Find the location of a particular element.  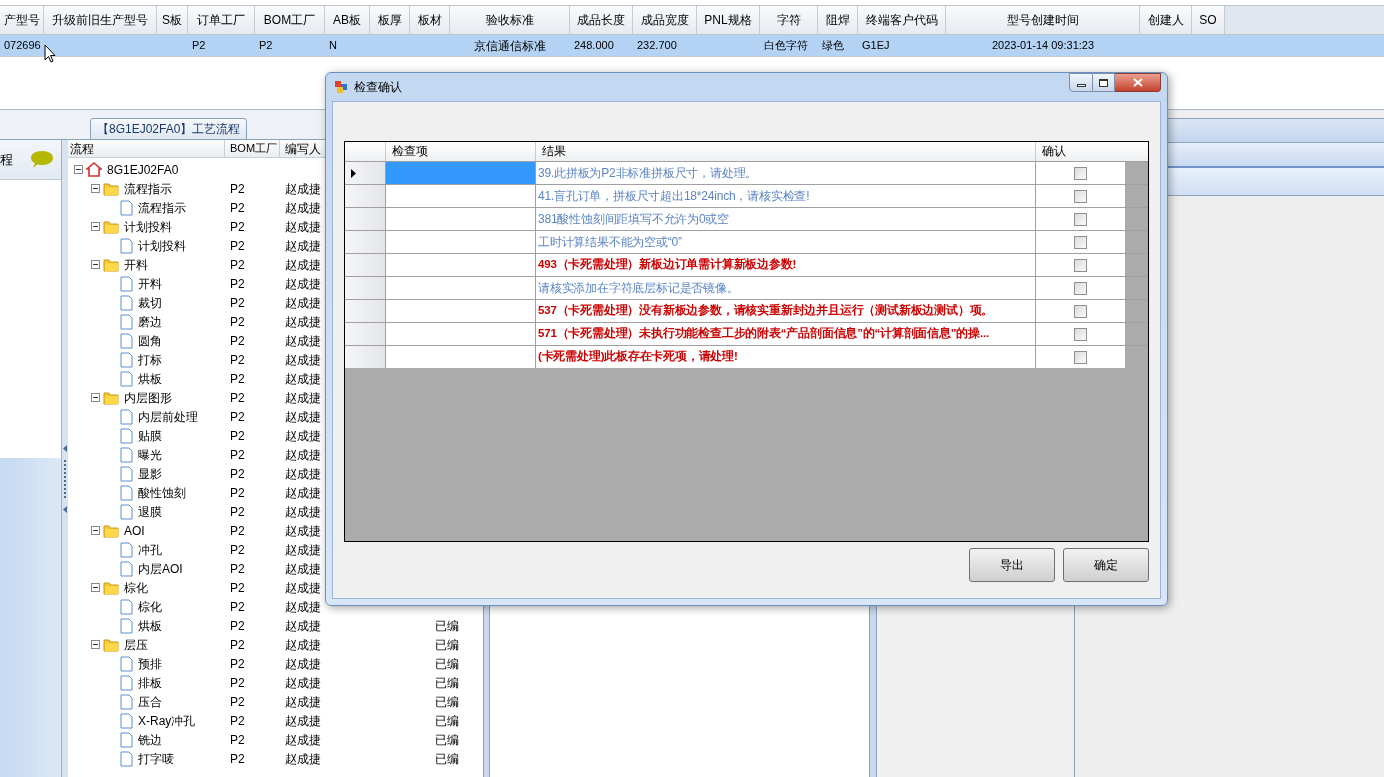

column-header: 字符 is located at coordinates (788, 20).